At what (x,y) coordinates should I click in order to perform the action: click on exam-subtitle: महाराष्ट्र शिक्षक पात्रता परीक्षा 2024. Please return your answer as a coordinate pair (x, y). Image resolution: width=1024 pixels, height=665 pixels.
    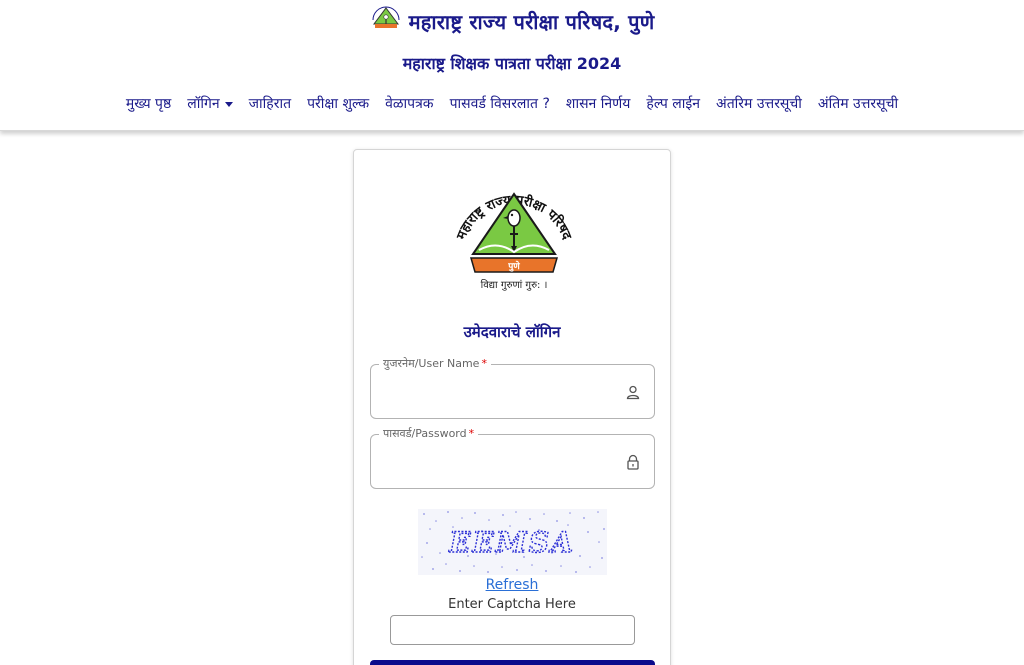
    Looking at the image, I should click on (512, 63).